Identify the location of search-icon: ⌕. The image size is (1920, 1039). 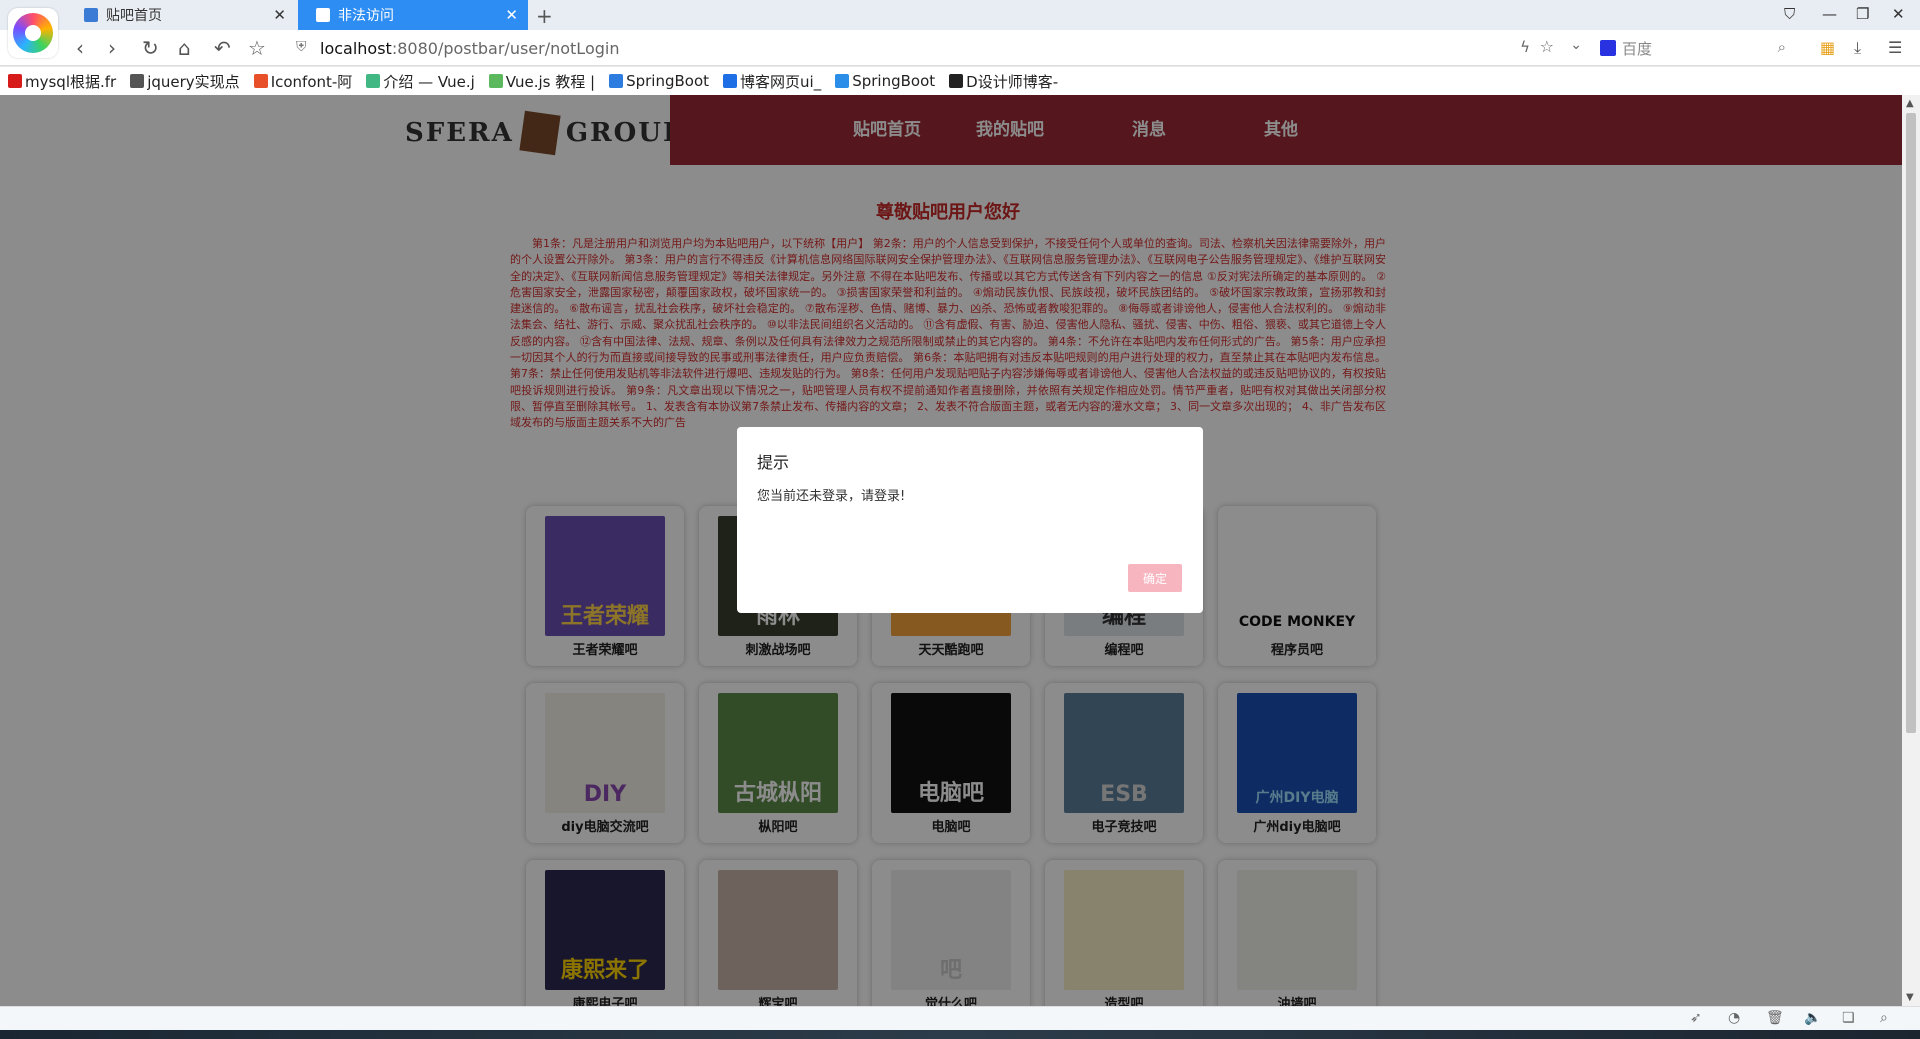
(1782, 47).